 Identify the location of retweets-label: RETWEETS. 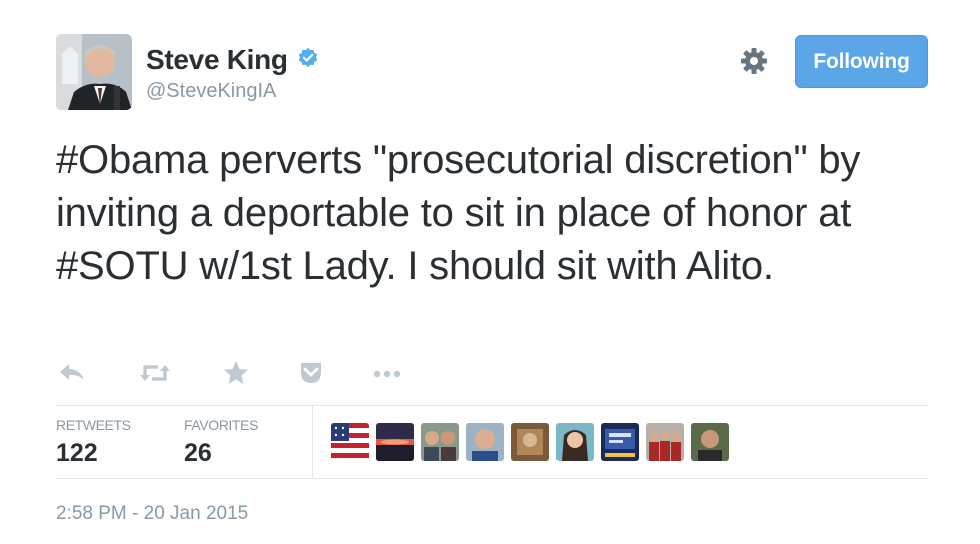
(93, 425).